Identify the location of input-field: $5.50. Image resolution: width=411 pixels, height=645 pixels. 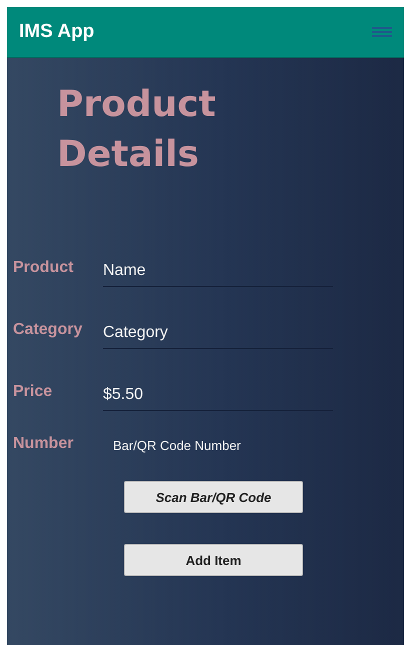
(218, 396).